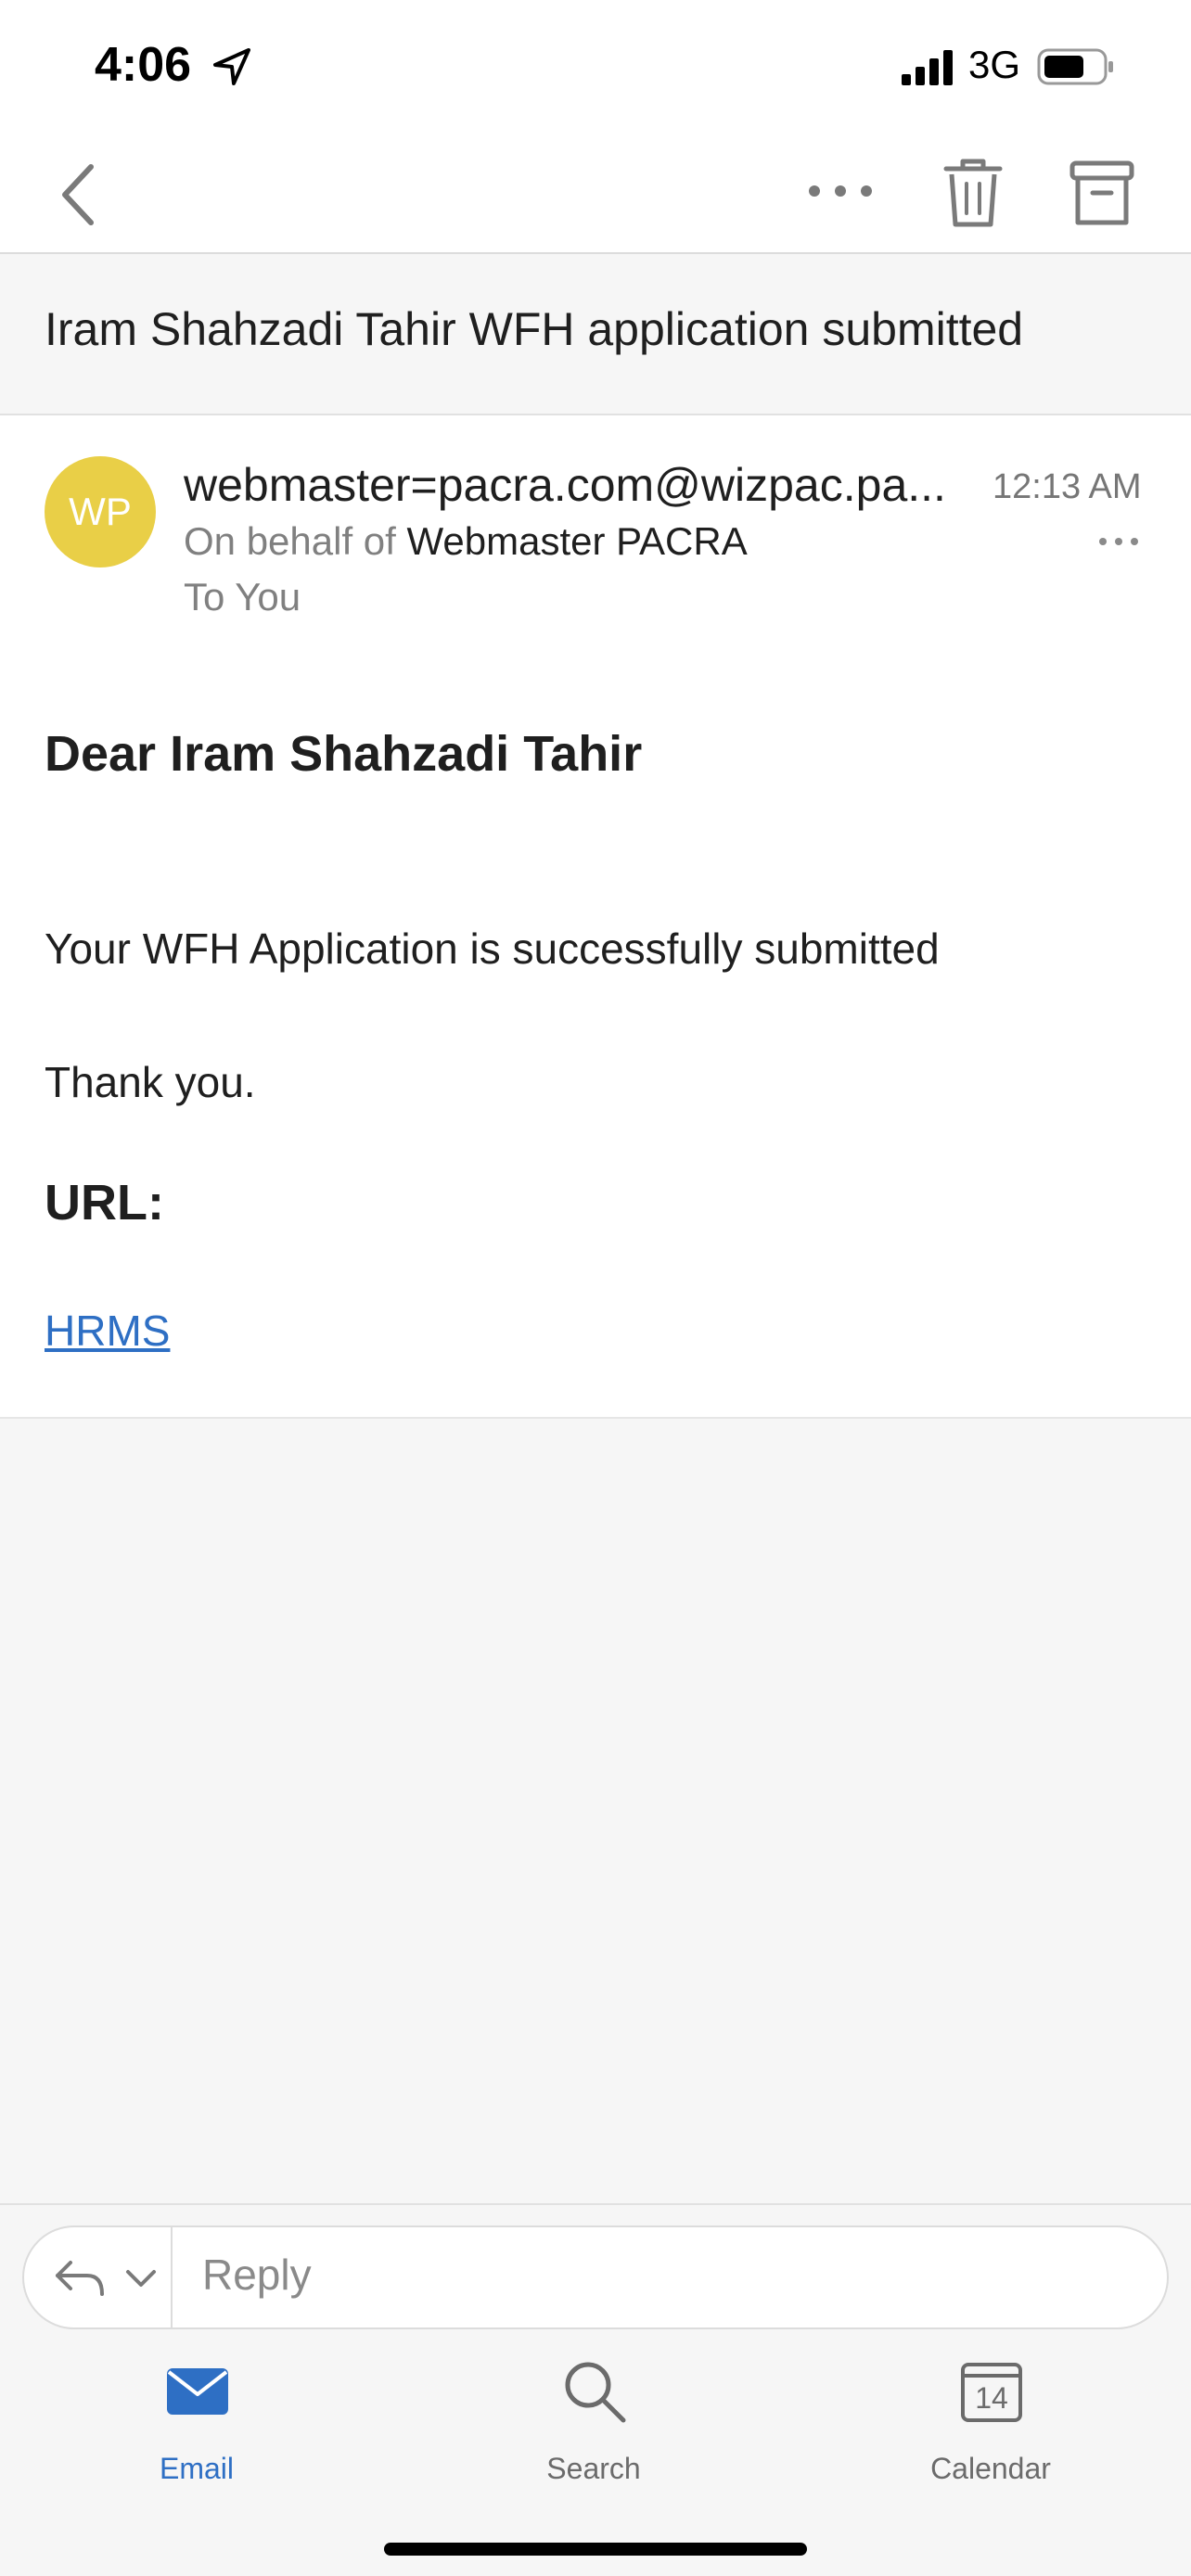  I want to click on calendar-day: 14, so click(992, 2398).